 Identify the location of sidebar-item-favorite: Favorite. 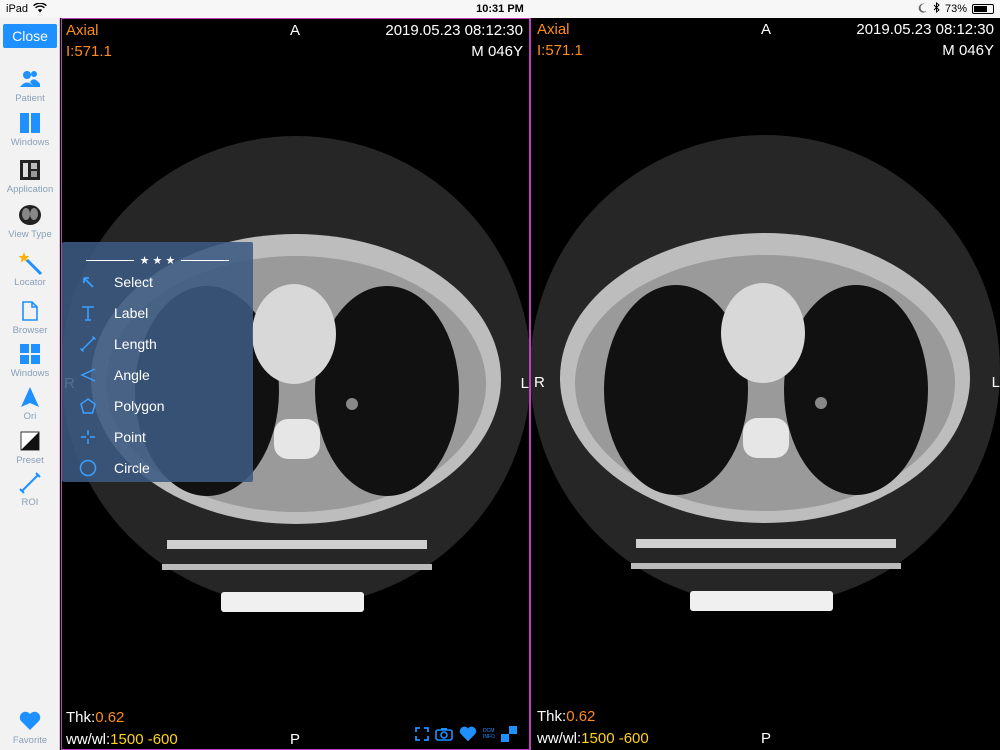
(30, 729).